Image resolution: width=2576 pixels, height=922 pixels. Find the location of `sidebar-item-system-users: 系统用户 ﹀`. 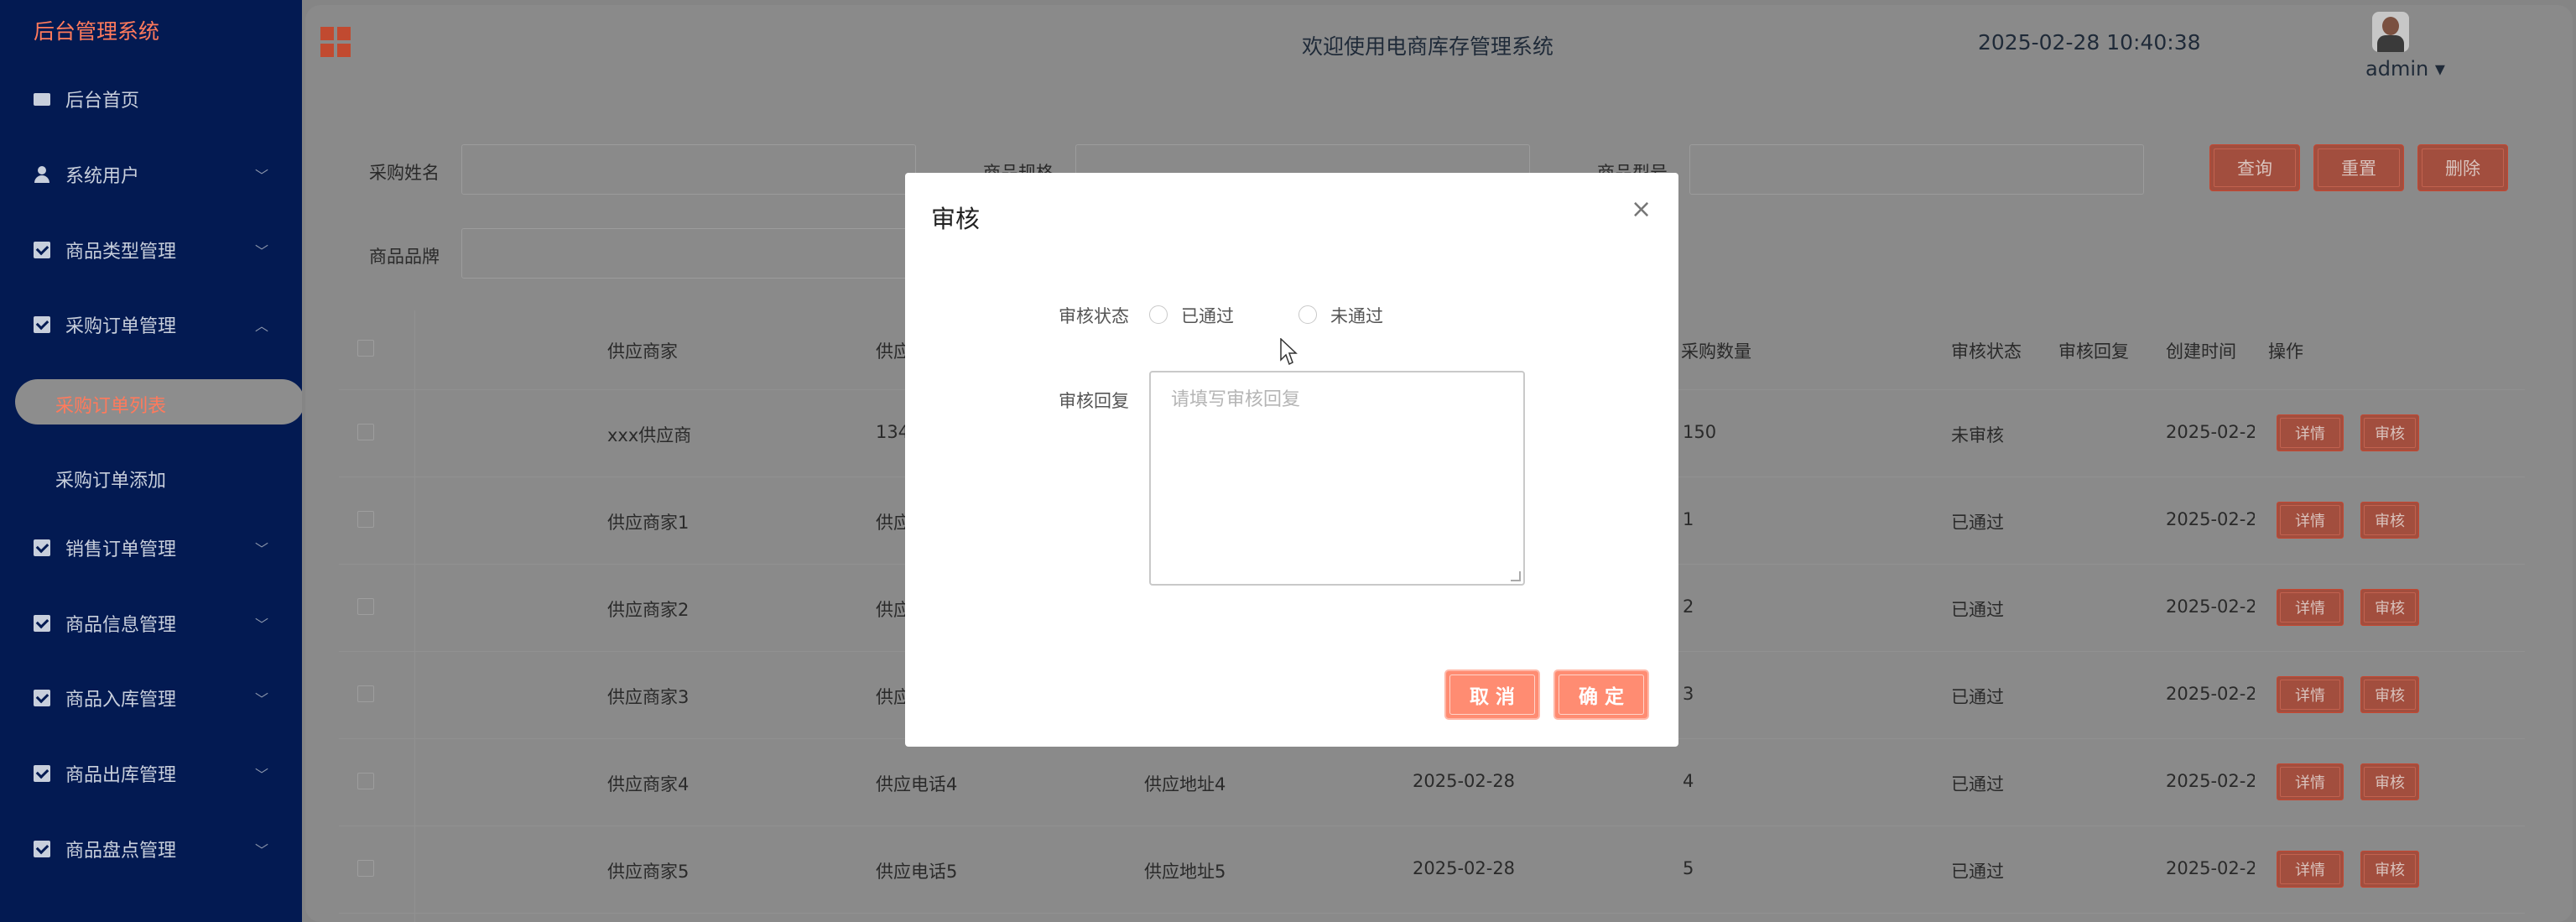

sidebar-item-system-users: 系统用户 ﹀ is located at coordinates (159, 174).